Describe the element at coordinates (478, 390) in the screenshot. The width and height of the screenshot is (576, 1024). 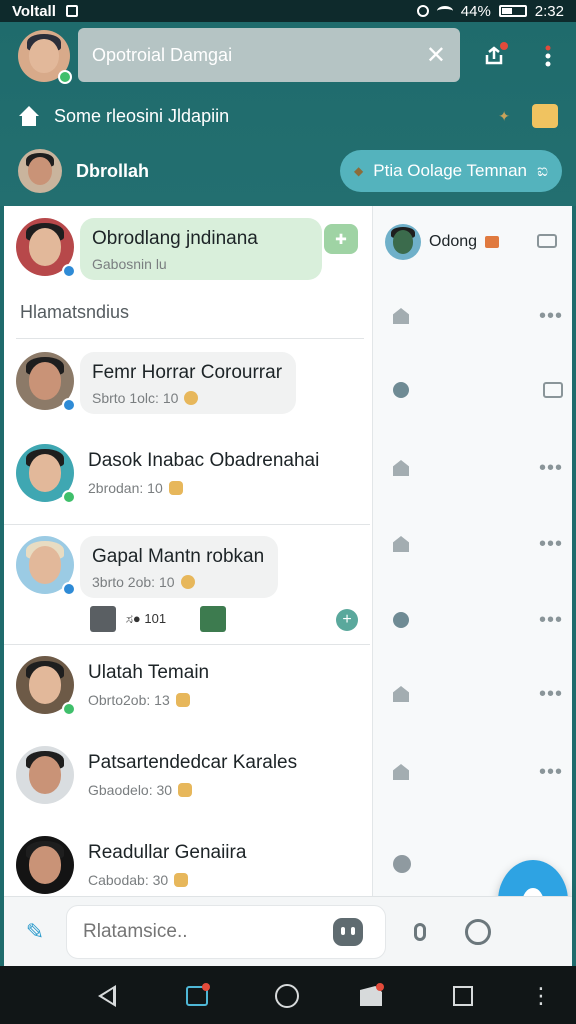
I see `side-row` at that location.